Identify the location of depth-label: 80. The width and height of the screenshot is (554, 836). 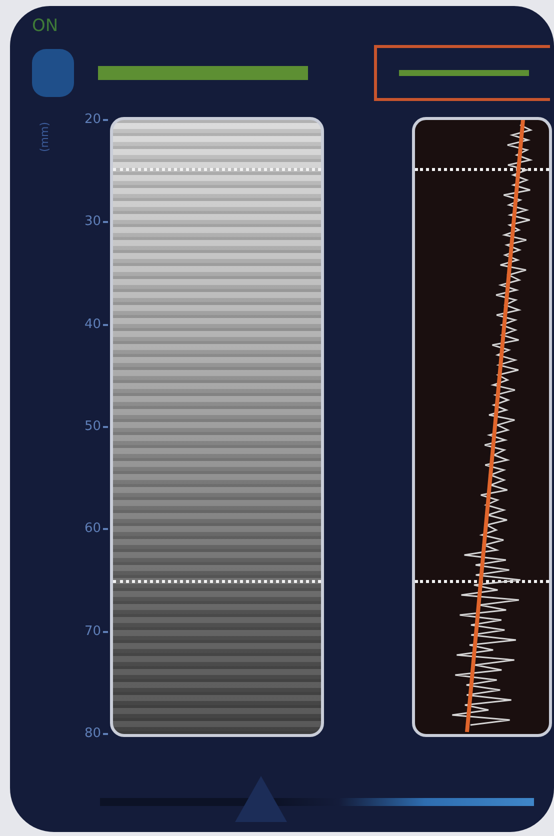
(92, 734).